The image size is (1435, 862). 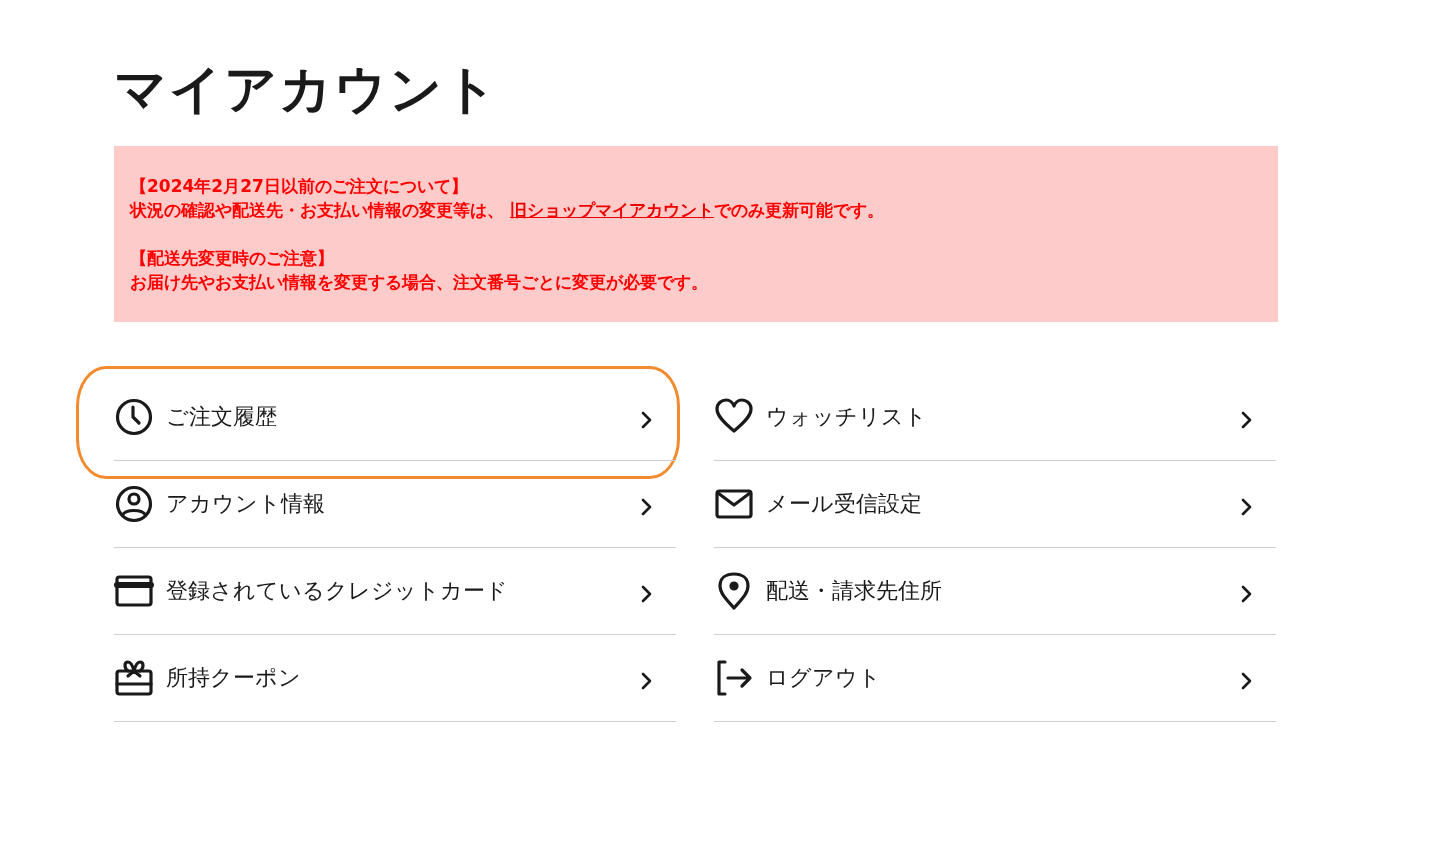 I want to click on menu-item: メール受信設定, so click(x=995, y=505).